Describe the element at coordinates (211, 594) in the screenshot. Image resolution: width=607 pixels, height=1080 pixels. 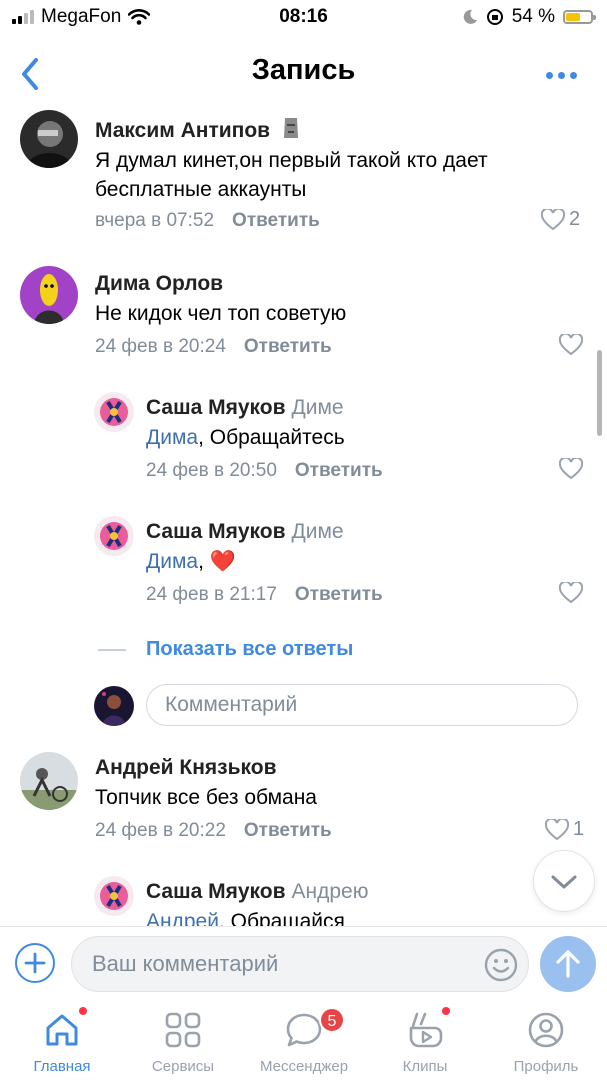
I see `comment-date: 24 фев в 21:17` at that location.